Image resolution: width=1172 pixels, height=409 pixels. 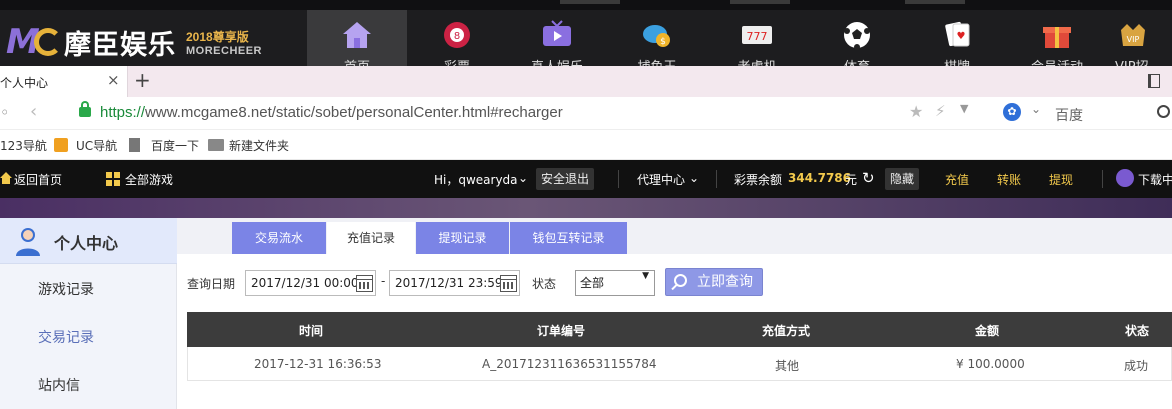 I want to click on bookmark-item: 百度一下, so click(x=175, y=145).